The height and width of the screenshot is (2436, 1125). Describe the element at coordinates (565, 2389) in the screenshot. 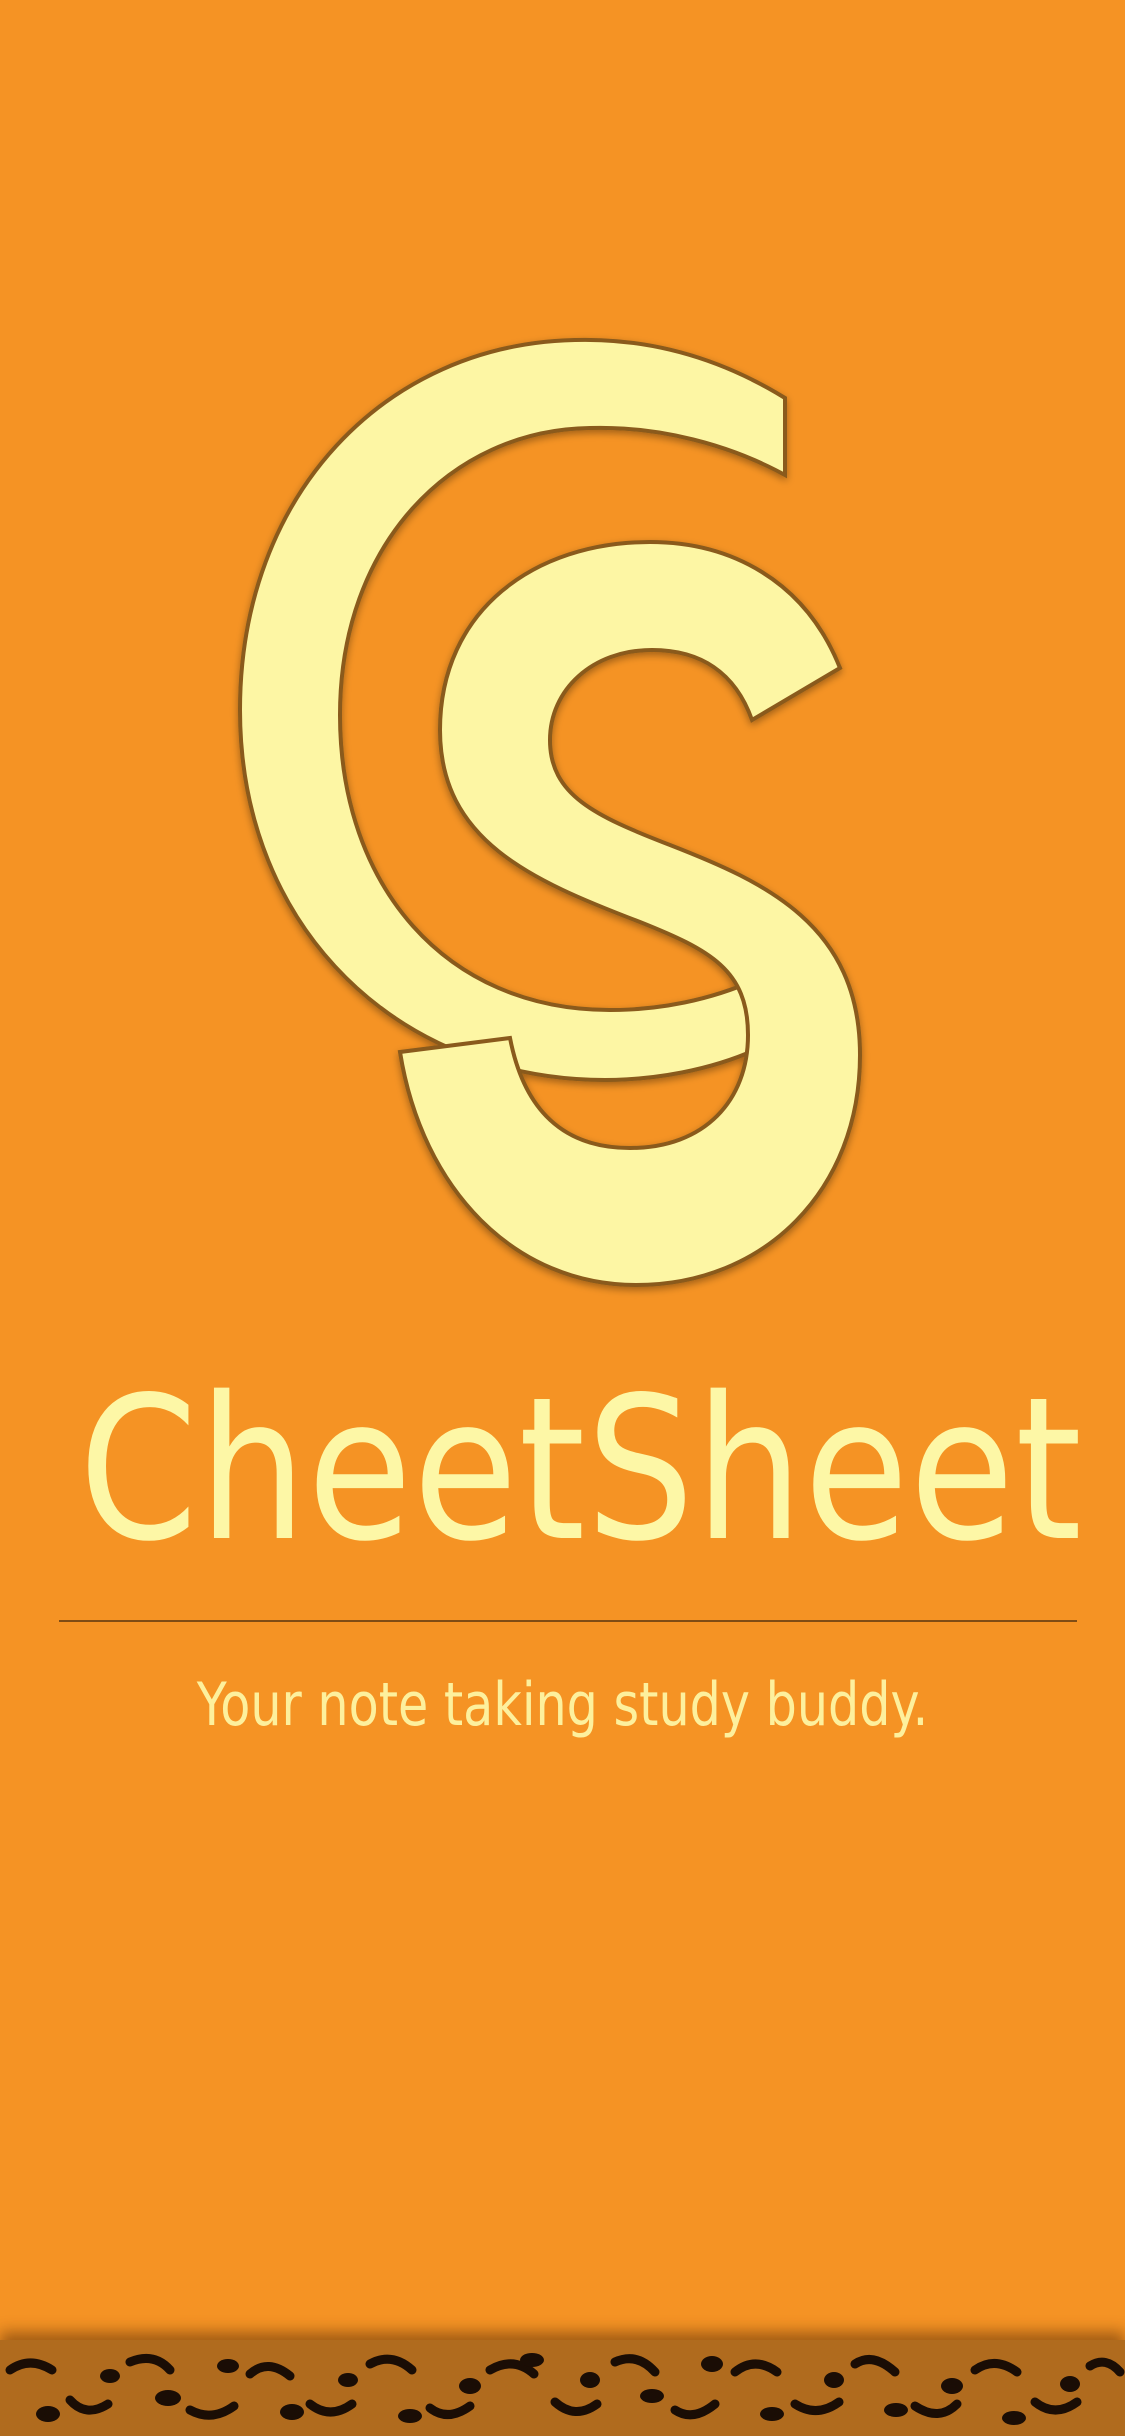

I see `leopard-pattern-icon` at that location.